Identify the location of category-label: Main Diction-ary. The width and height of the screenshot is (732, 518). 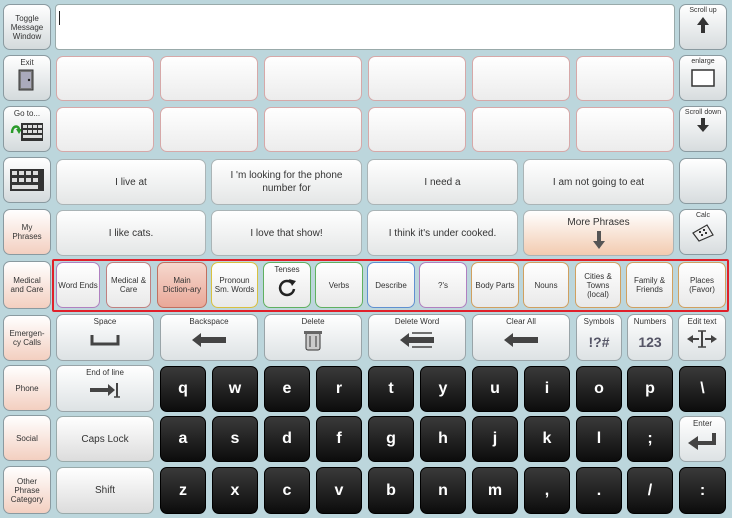
(182, 285).